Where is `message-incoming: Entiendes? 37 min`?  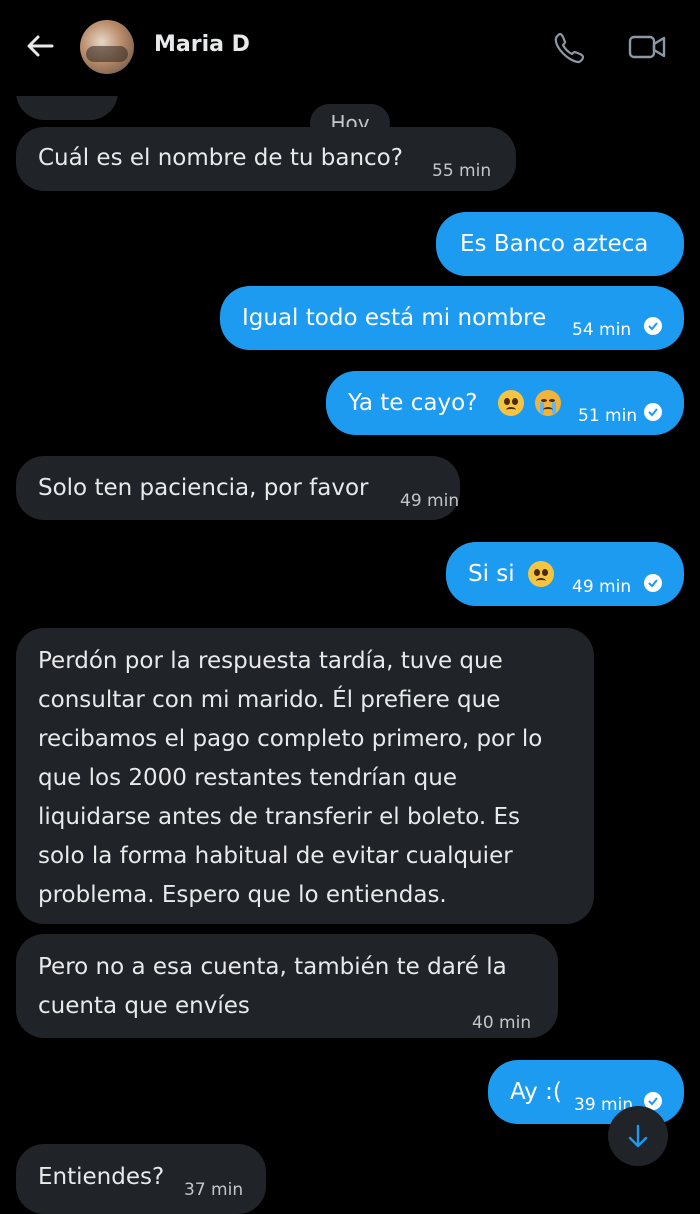
message-incoming: Entiendes? 37 min is located at coordinates (141, 1179).